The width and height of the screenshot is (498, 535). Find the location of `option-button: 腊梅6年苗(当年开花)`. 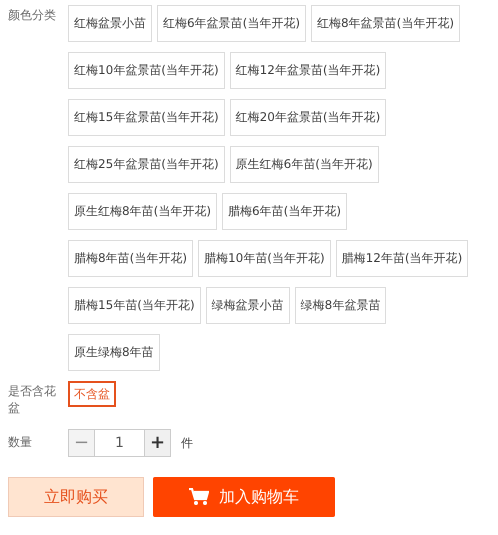

option-button: 腊梅6年苗(当年开花) is located at coordinates (284, 211).